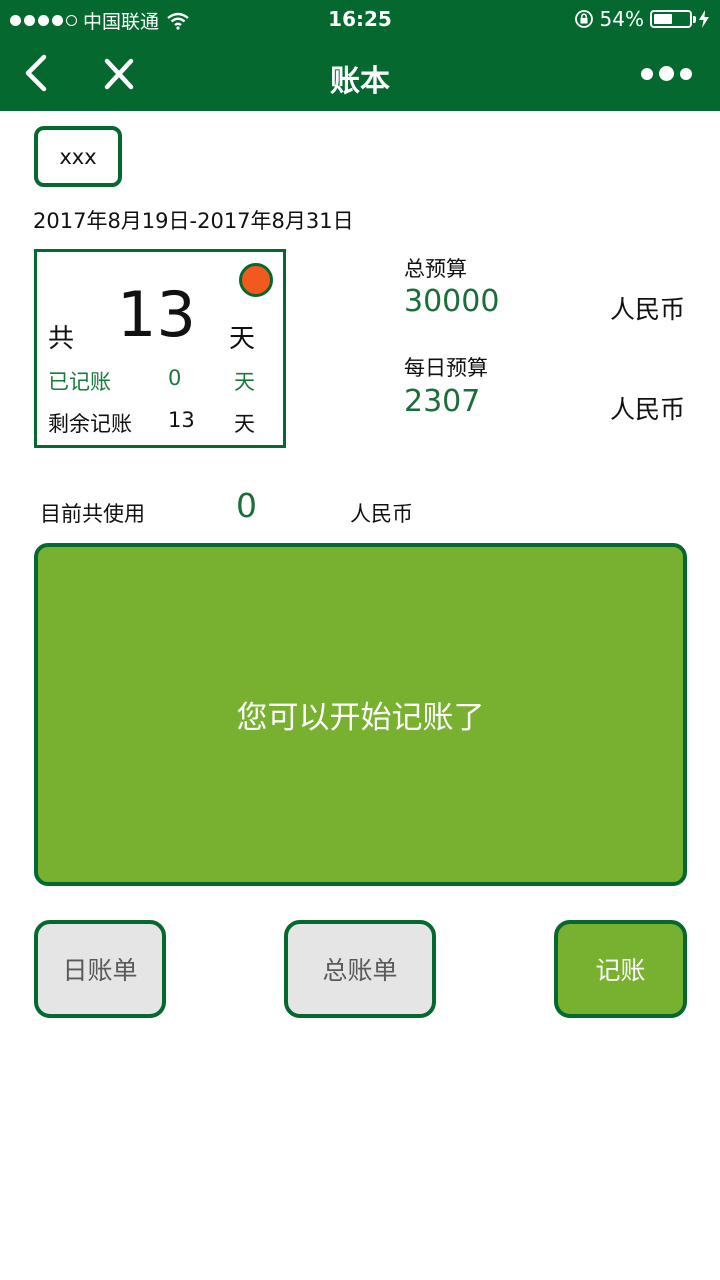 This screenshot has width=720, height=1280. I want to click on days-unit: 天, so click(242, 339).